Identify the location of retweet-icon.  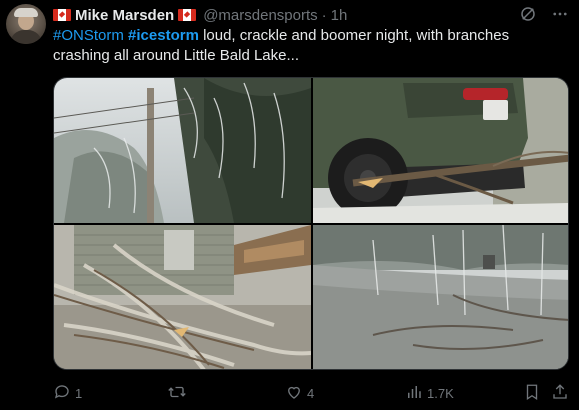
(177, 393).